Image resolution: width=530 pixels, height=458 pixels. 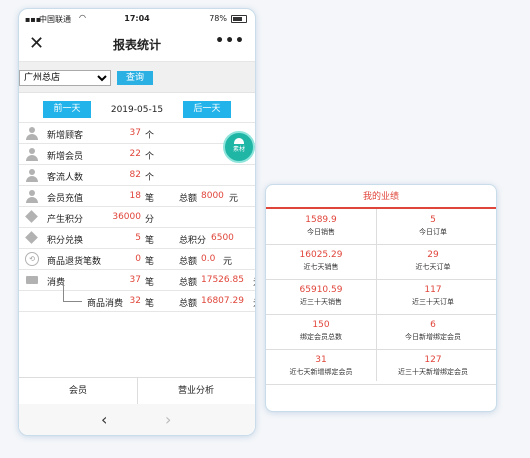 What do you see at coordinates (239, 19) in the screenshot?
I see `battery-icon` at bounding box center [239, 19].